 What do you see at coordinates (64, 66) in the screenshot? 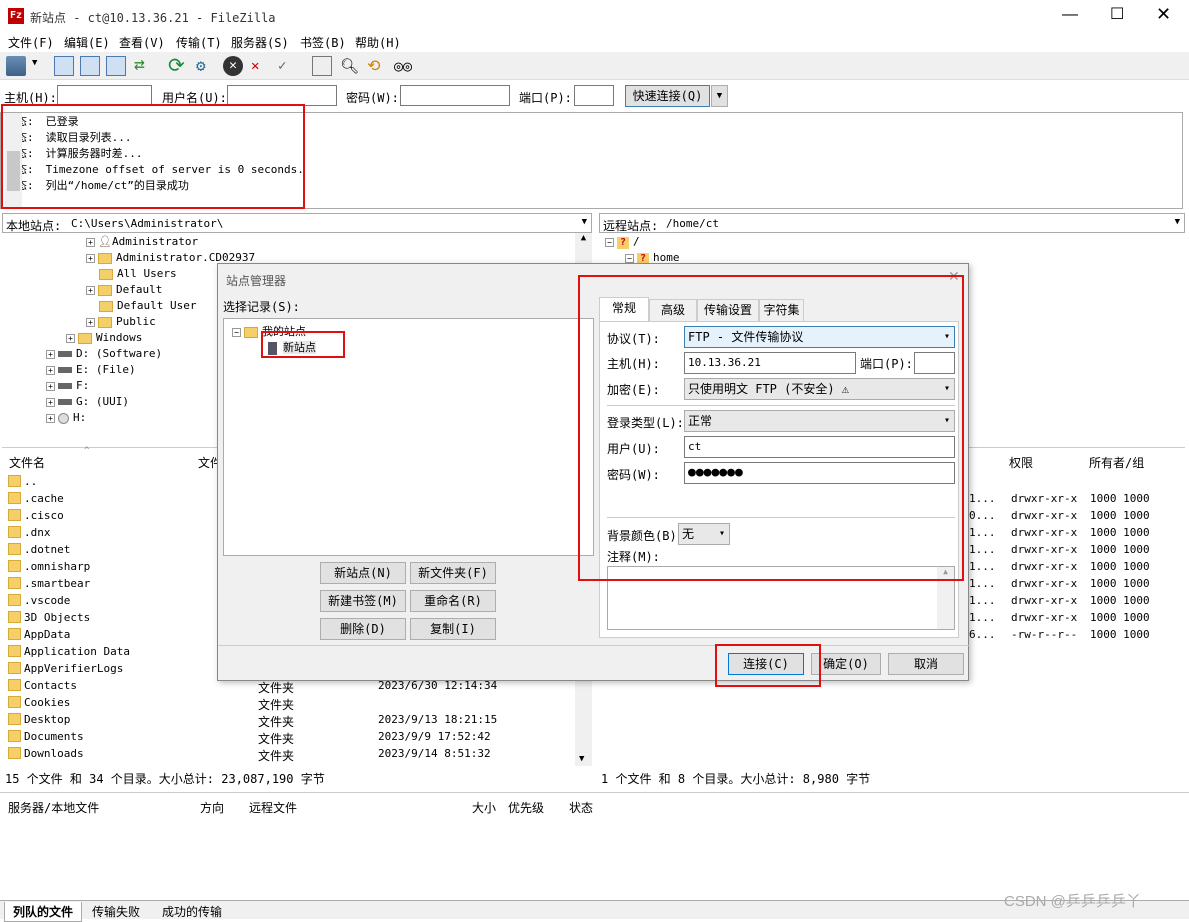
I see `toggle-log-icon` at bounding box center [64, 66].